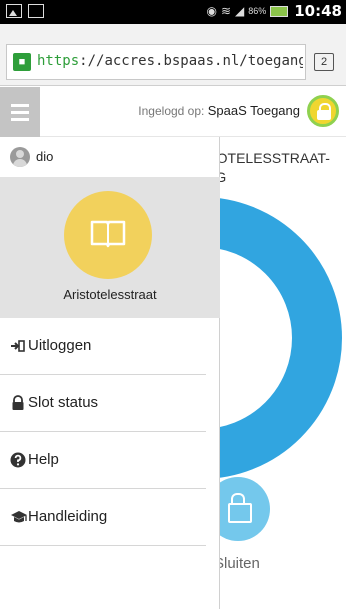 This screenshot has height=609, width=346. I want to click on battery-percent: 86%, so click(257, 11).